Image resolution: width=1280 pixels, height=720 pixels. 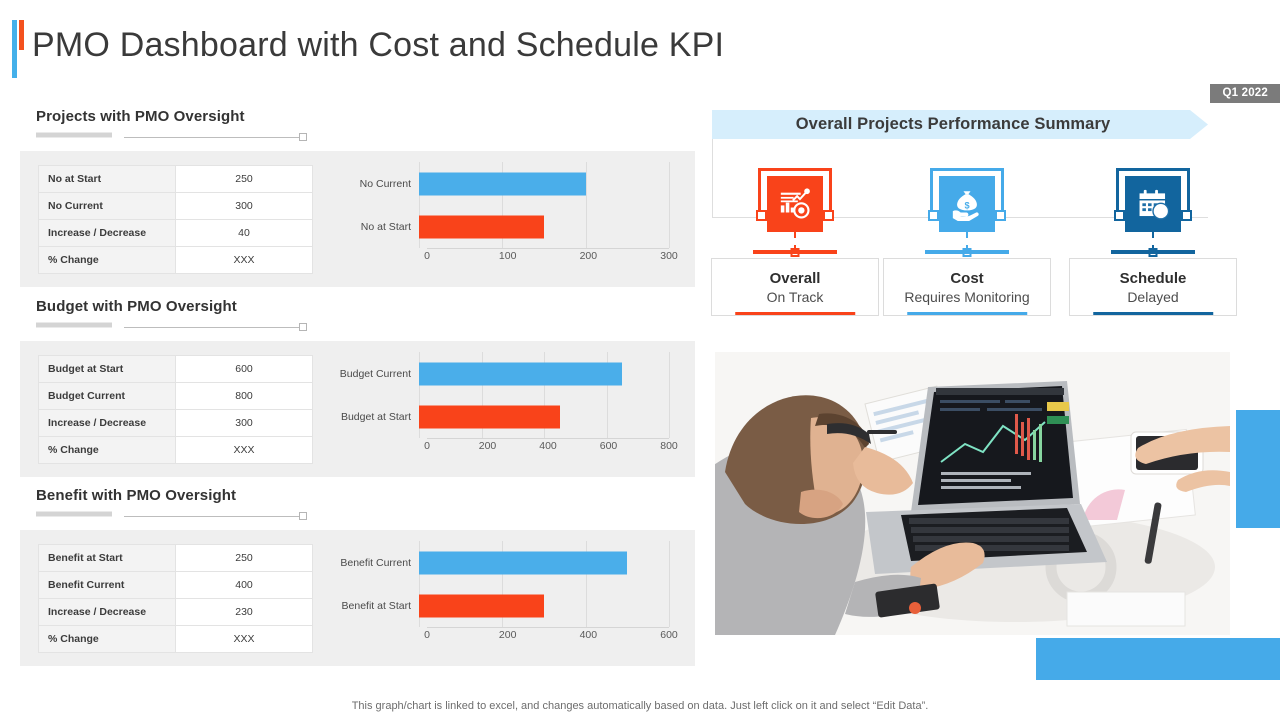 I want to click on status-card-subtitle: Requires Monitoring, so click(x=967, y=296).